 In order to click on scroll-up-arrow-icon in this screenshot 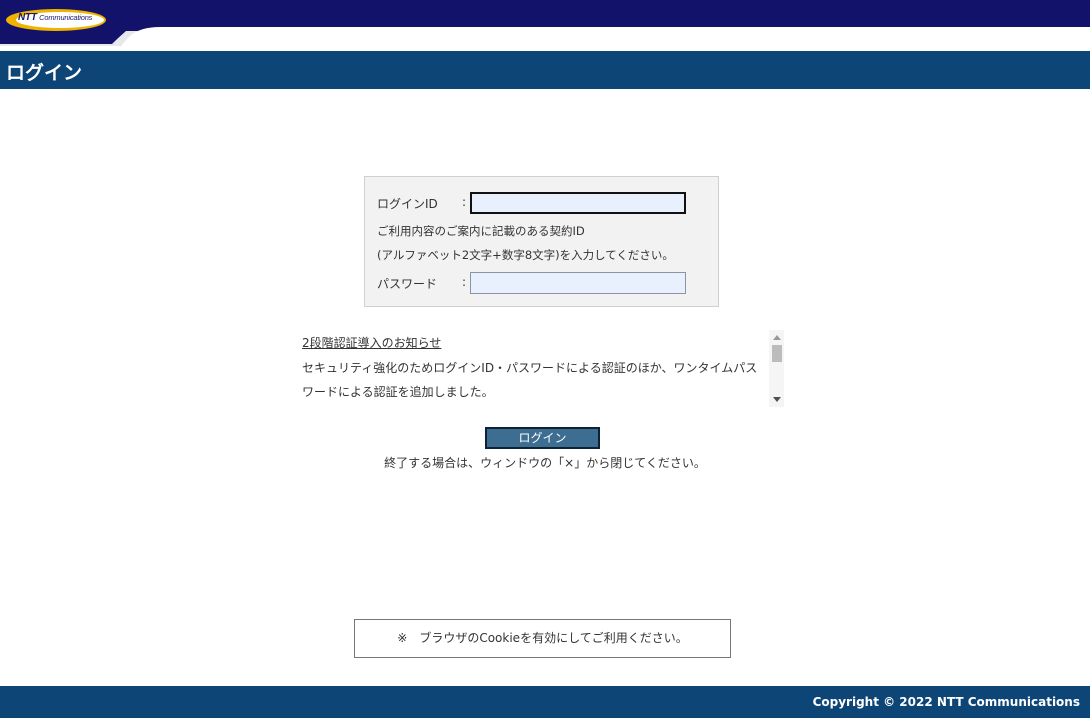, I will do `click(777, 337)`.